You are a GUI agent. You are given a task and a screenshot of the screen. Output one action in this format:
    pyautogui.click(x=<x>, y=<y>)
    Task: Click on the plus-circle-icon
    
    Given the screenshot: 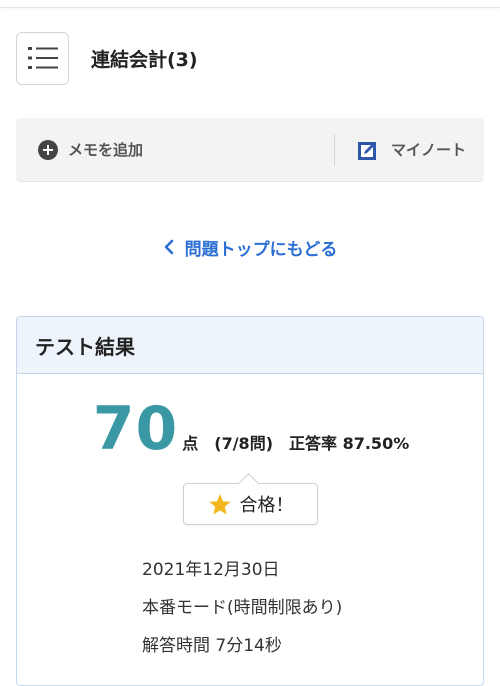 What is the action you would take?
    pyautogui.click(x=48, y=149)
    